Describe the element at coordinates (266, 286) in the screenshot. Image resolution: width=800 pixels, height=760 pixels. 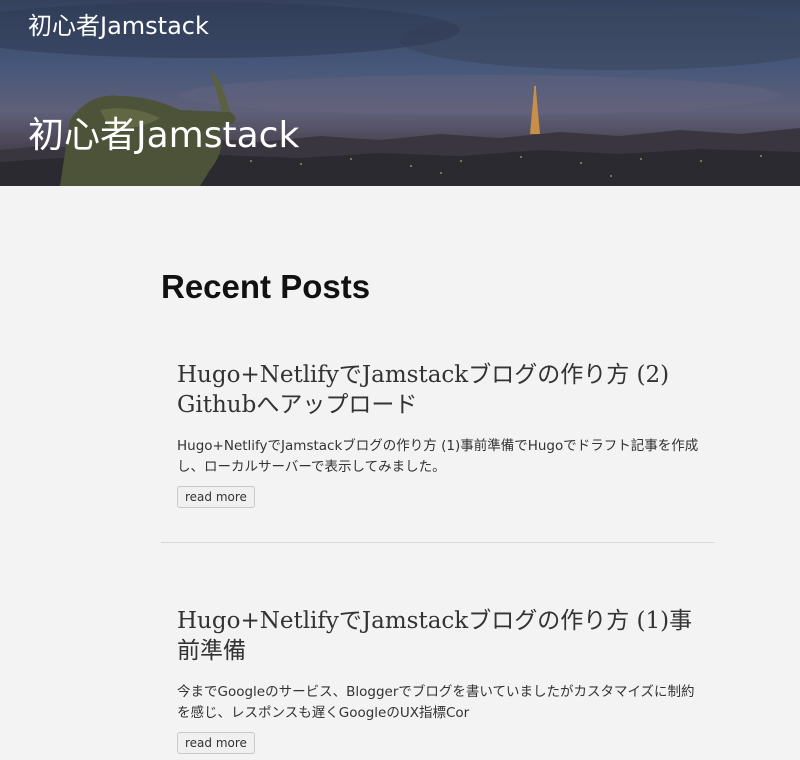
I see `section-title: Recent Posts` at that location.